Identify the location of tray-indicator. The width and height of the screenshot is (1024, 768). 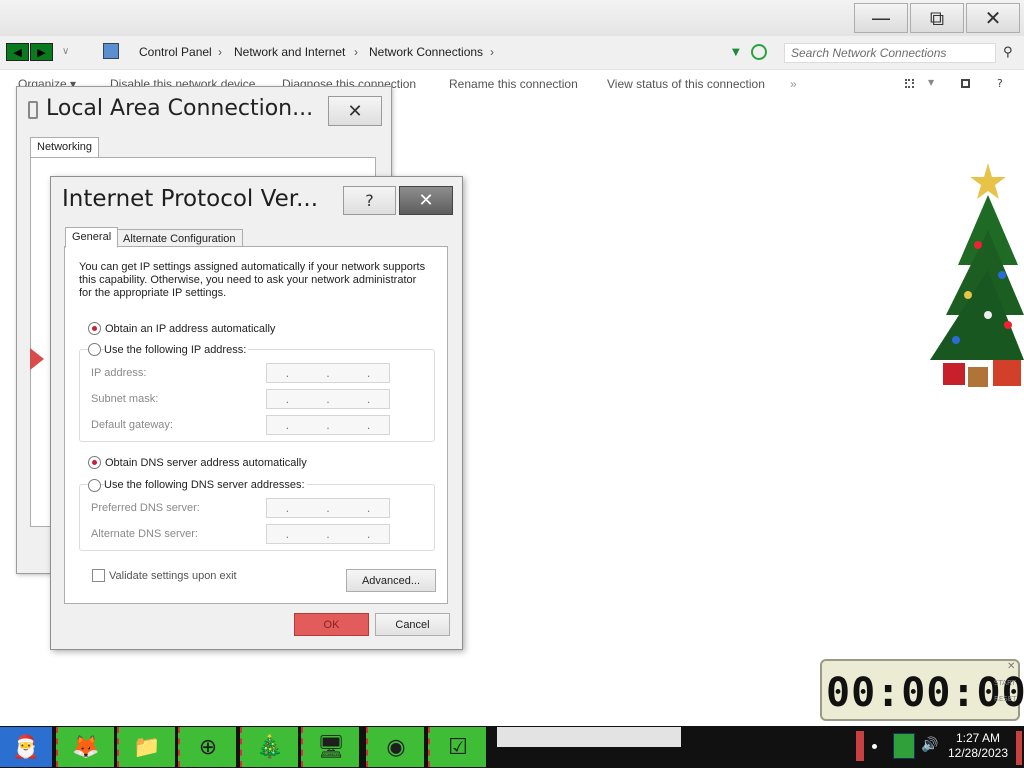
(860, 746).